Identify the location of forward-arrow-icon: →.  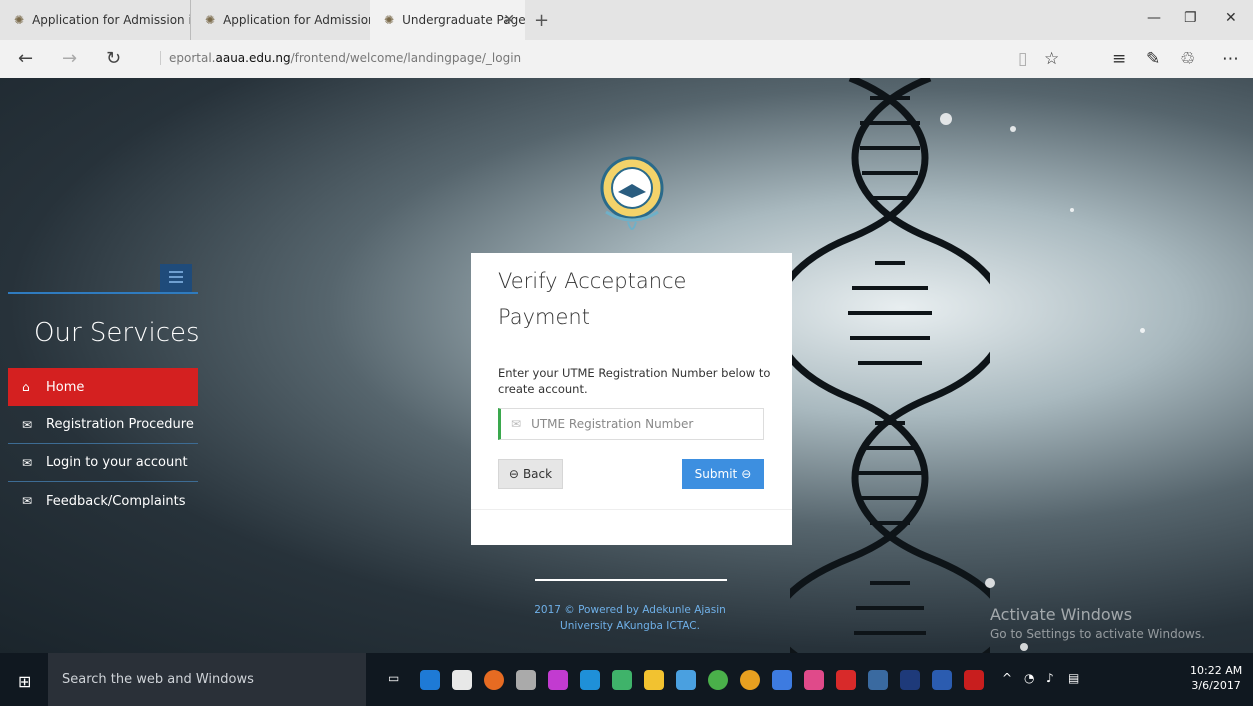
(69, 58).